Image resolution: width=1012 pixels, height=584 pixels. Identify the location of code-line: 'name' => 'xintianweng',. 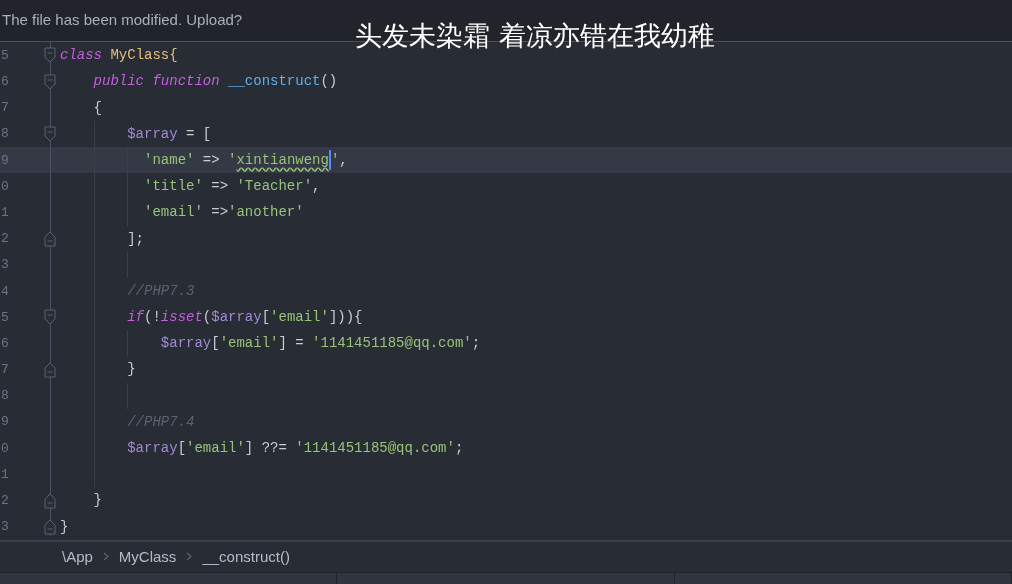
(204, 160).